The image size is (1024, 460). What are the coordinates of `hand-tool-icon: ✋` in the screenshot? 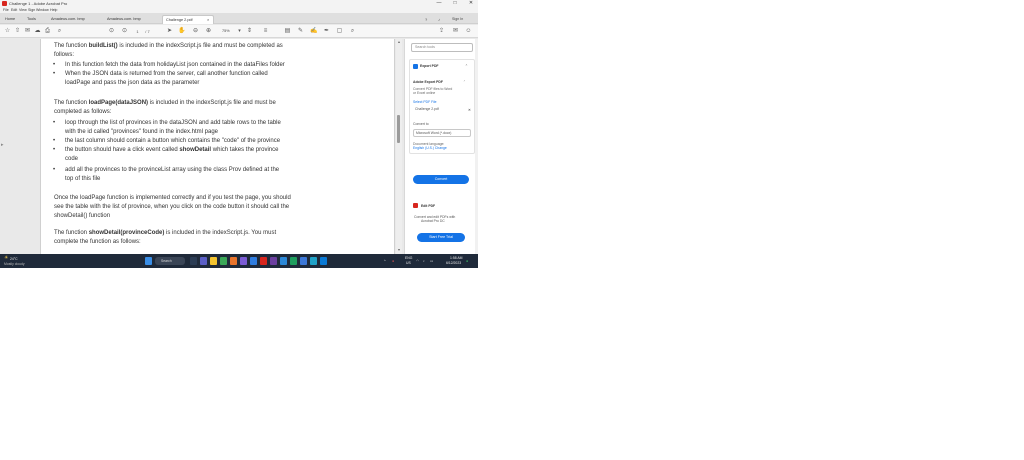 It's located at (181, 31).